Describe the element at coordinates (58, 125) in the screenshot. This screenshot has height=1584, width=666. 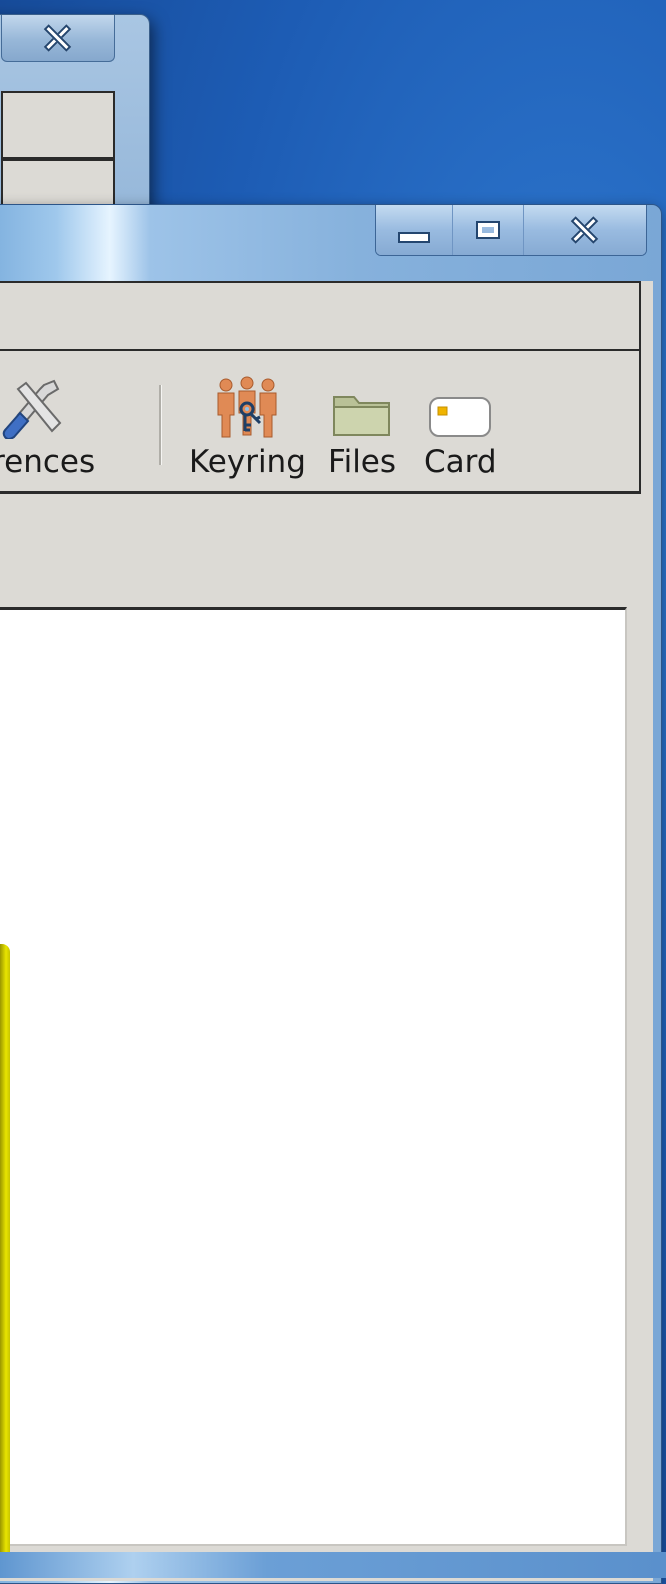
I see `background-window-panel-top` at that location.